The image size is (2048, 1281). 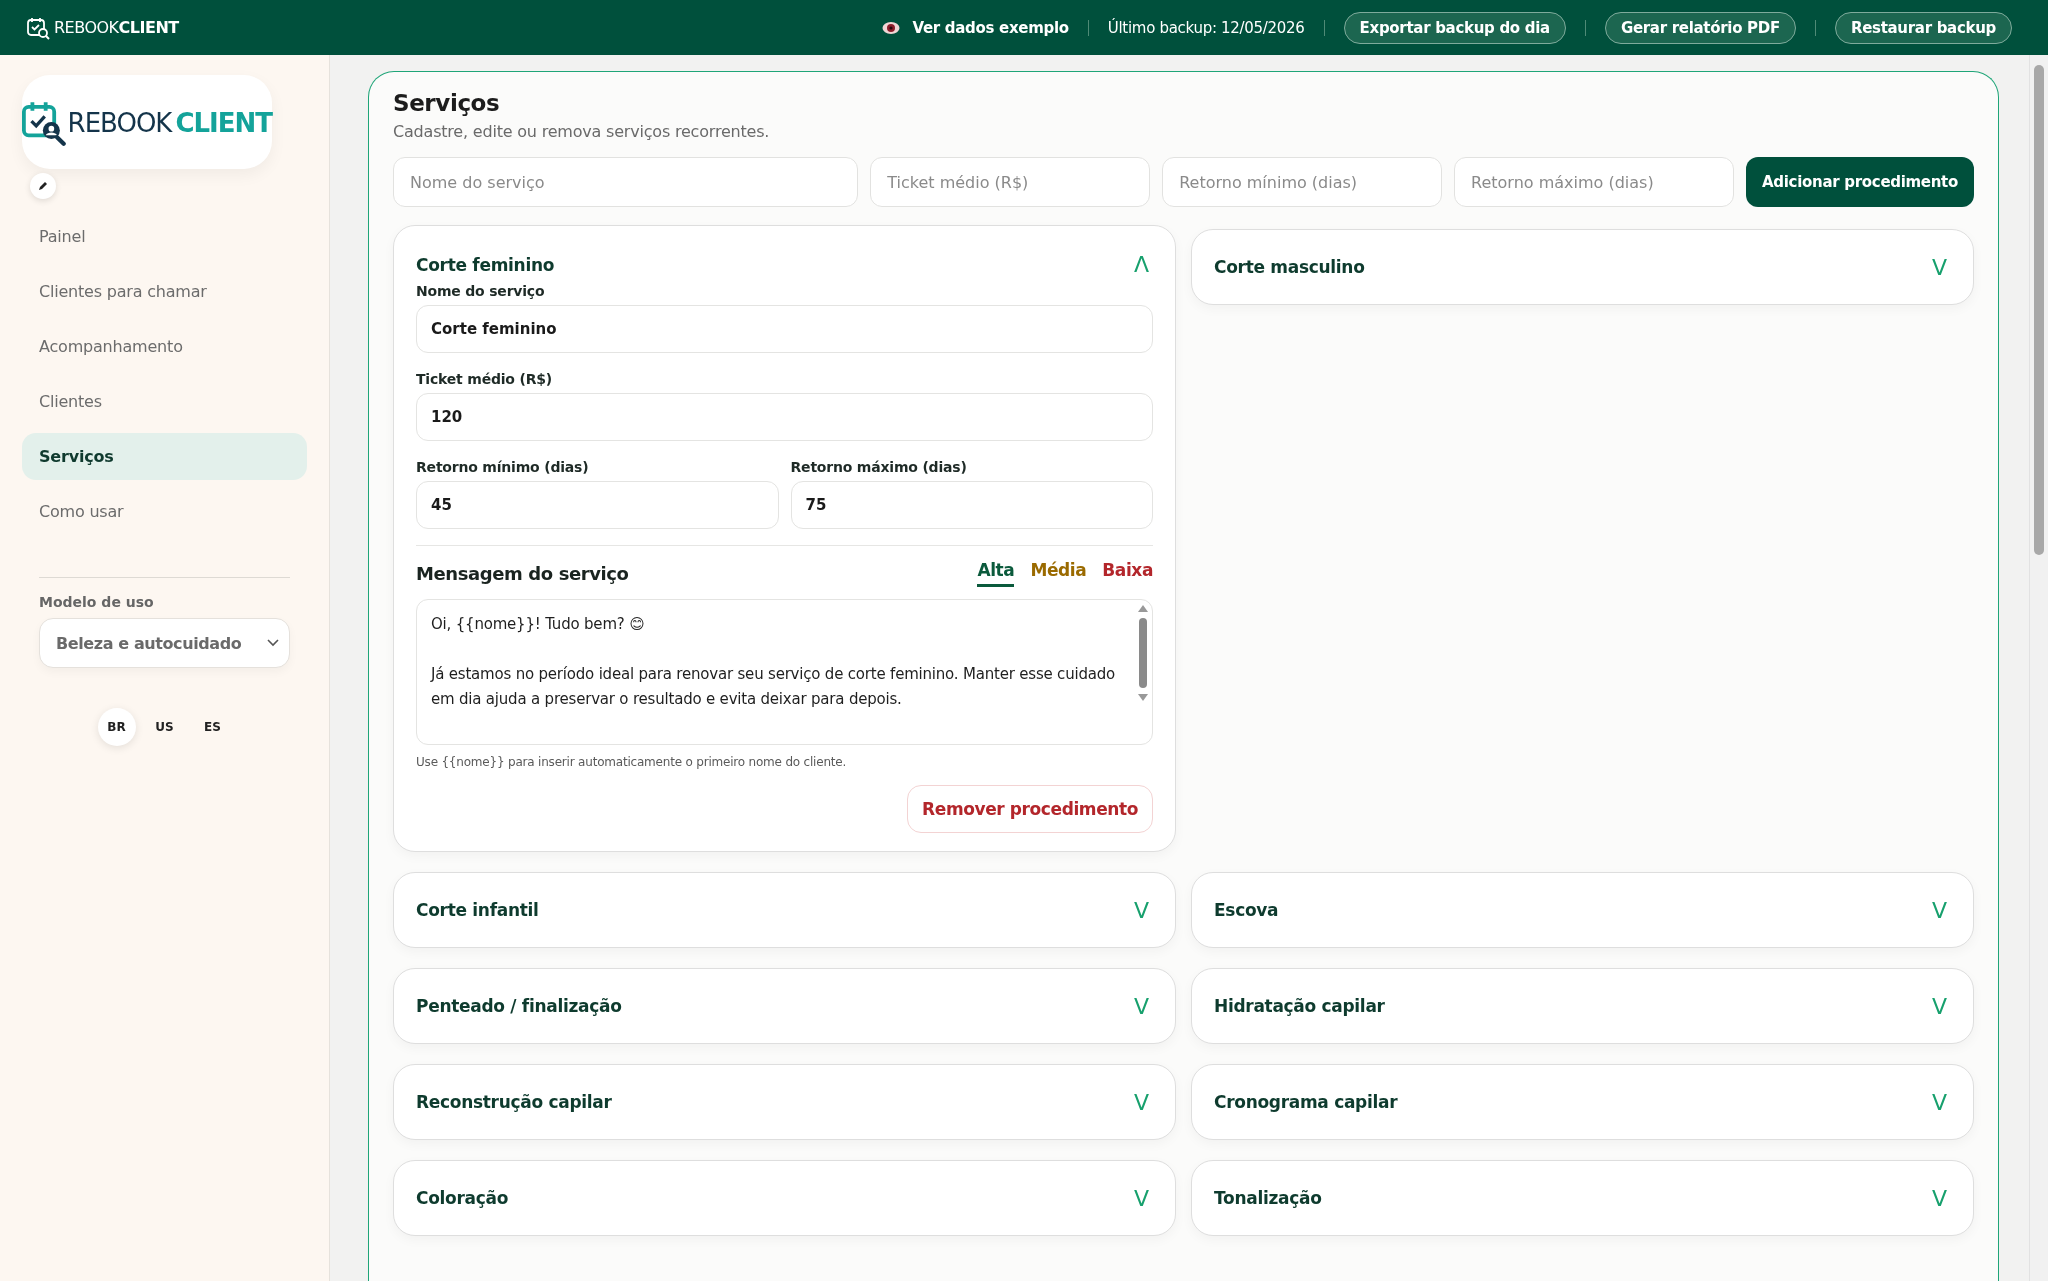 What do you see at coordinates (164, 291) in the screenshot?
I see `sidebar-item: Clientes para chamar` at bounding box center [164, 291].